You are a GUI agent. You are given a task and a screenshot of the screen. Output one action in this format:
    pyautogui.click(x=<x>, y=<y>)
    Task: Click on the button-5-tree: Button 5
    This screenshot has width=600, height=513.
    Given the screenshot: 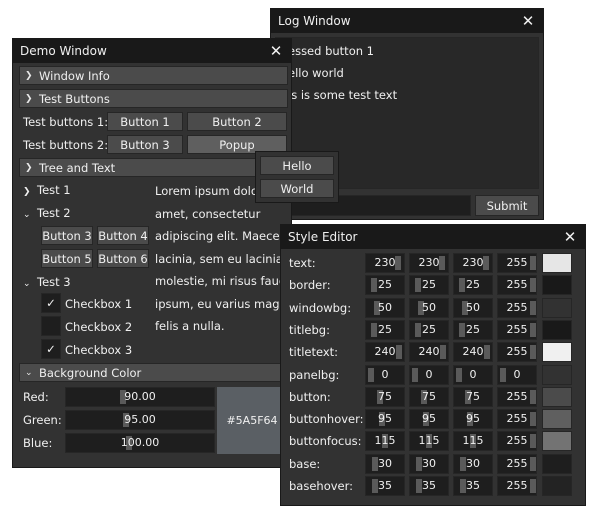 What is the action you would take?
    pyautogui.click(x=67, y=258)
    